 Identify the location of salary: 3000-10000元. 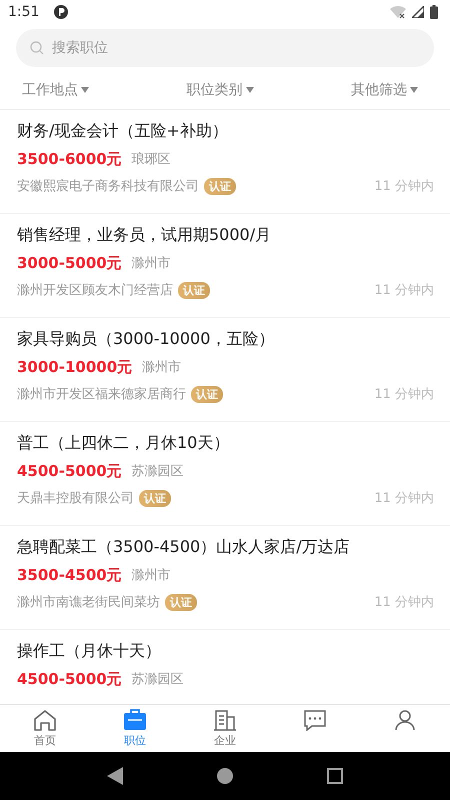
(74, 367).